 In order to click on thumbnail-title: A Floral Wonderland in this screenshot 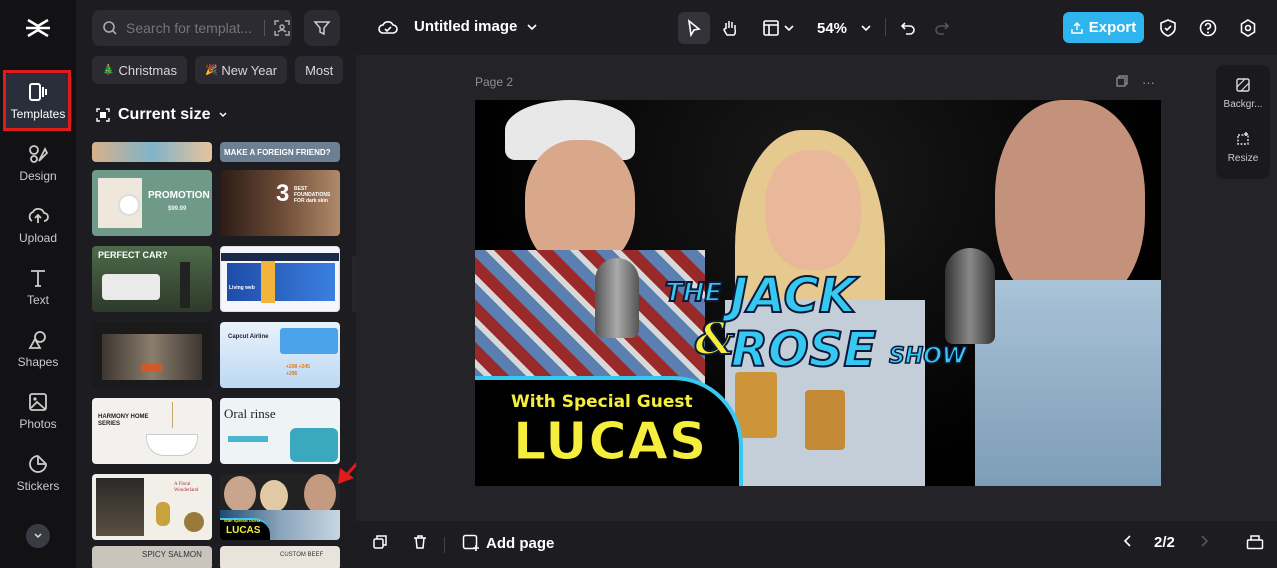, I will do `click(186, 487)`.